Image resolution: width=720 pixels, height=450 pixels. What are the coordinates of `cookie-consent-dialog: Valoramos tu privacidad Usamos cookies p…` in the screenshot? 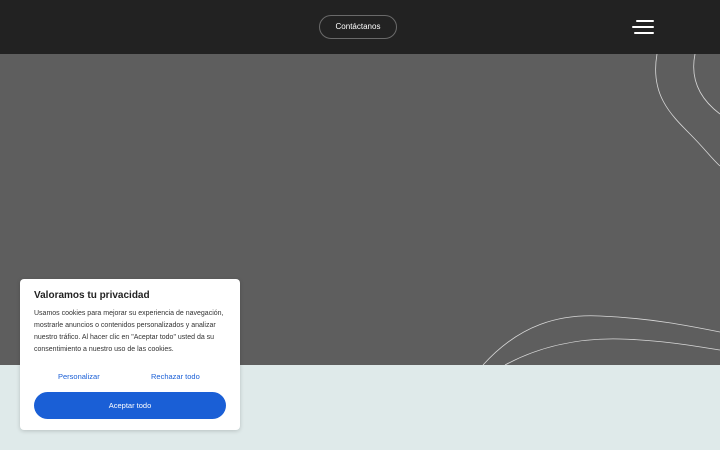 It's located at (130, 354).